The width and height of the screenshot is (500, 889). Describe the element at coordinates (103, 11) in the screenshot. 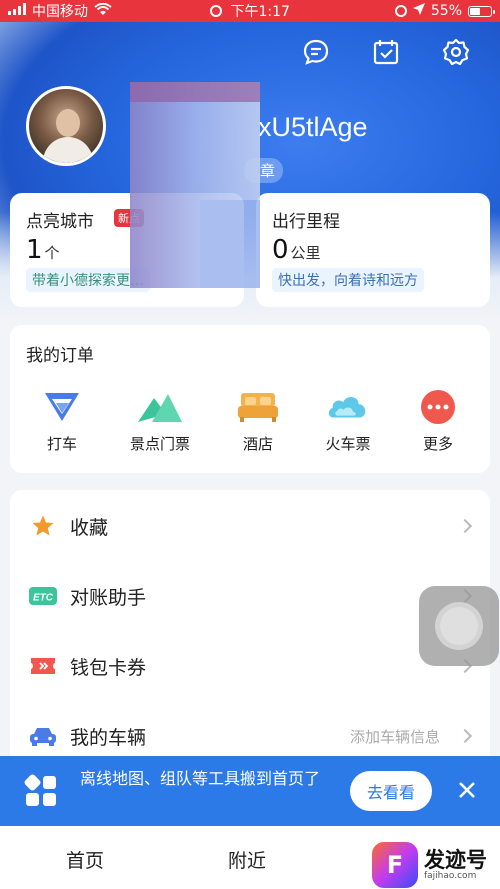

I see `wifi-icon` at that location.